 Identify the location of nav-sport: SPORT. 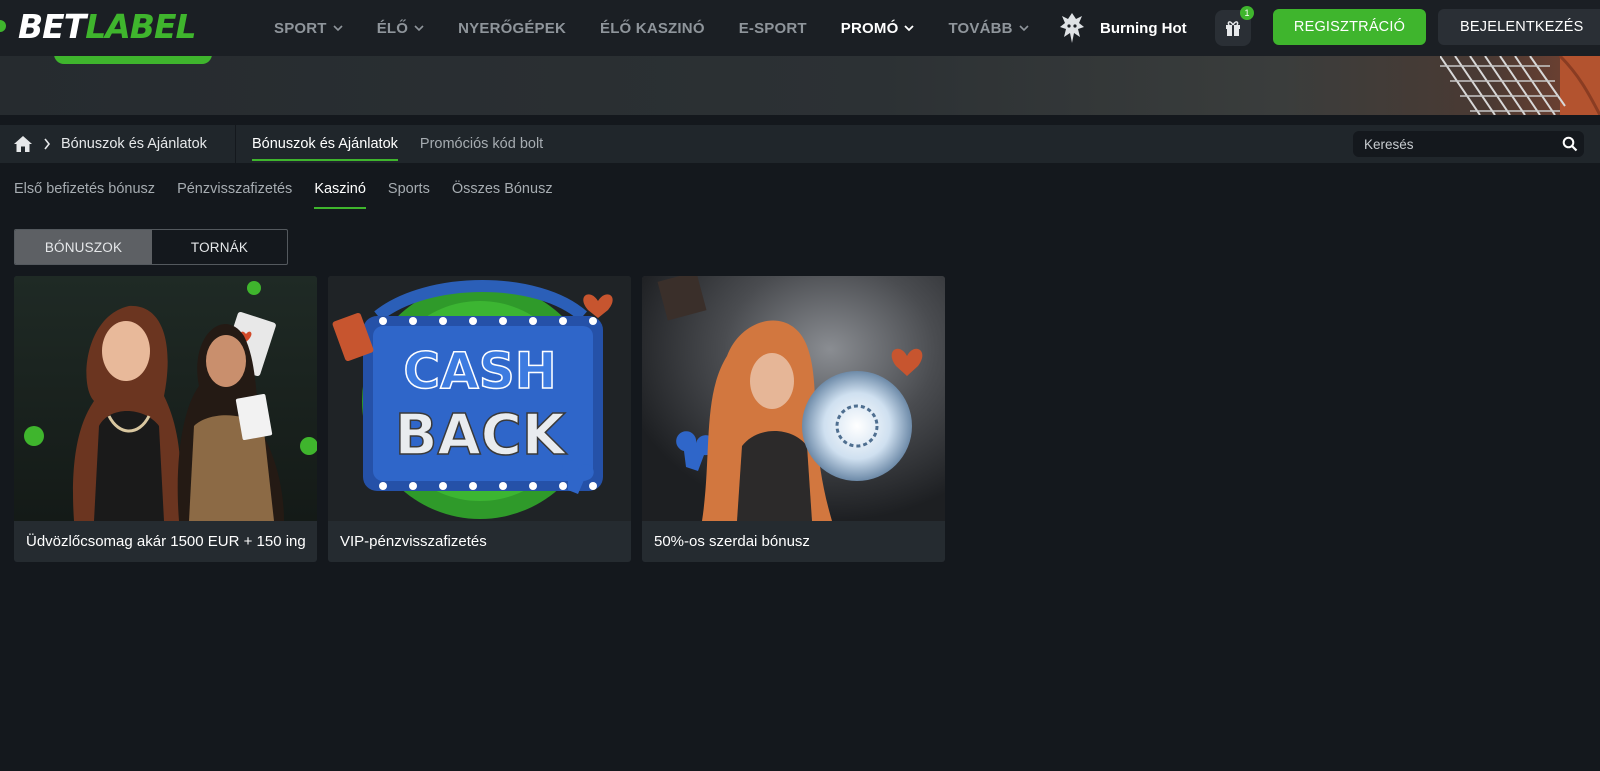
(308, 28).